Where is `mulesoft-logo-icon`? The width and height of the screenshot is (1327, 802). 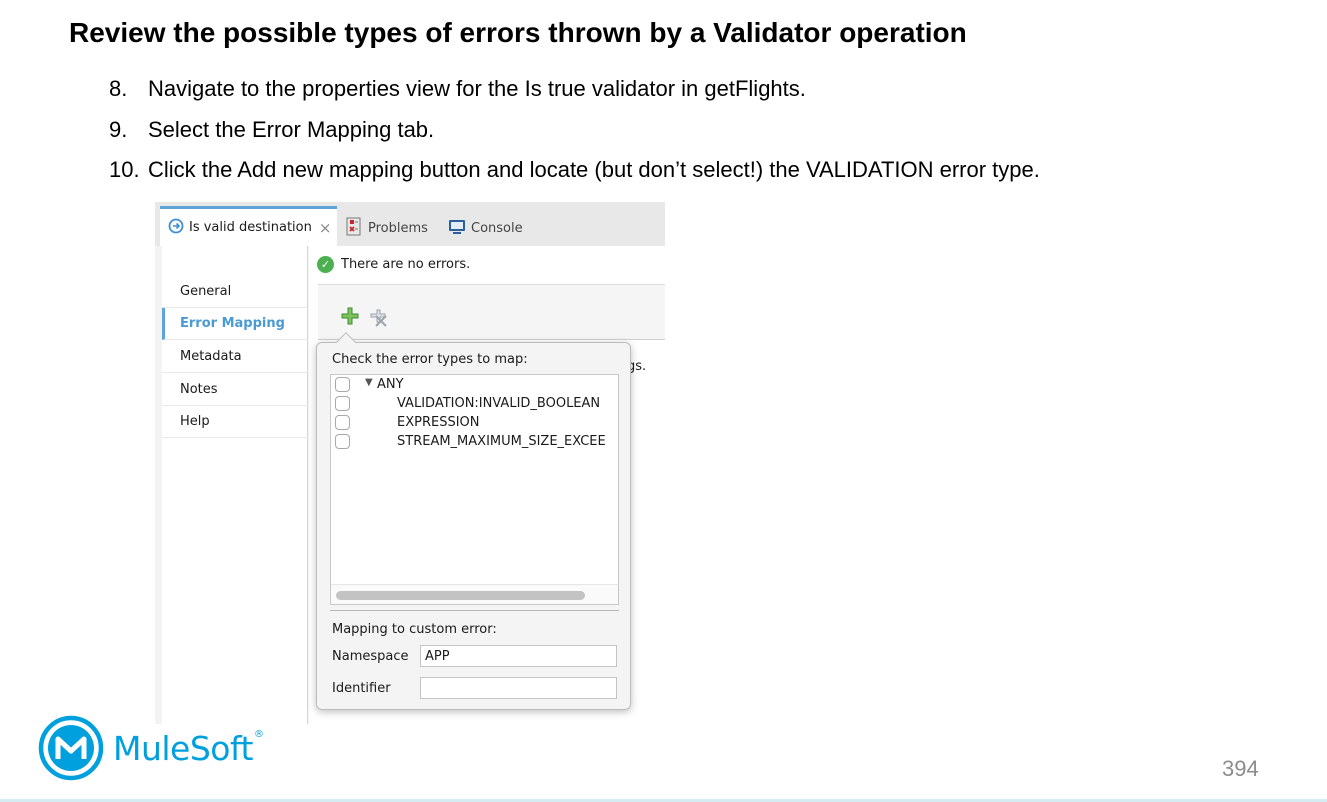
mulesoft-logo-icon is located at coordinates (71, 748).